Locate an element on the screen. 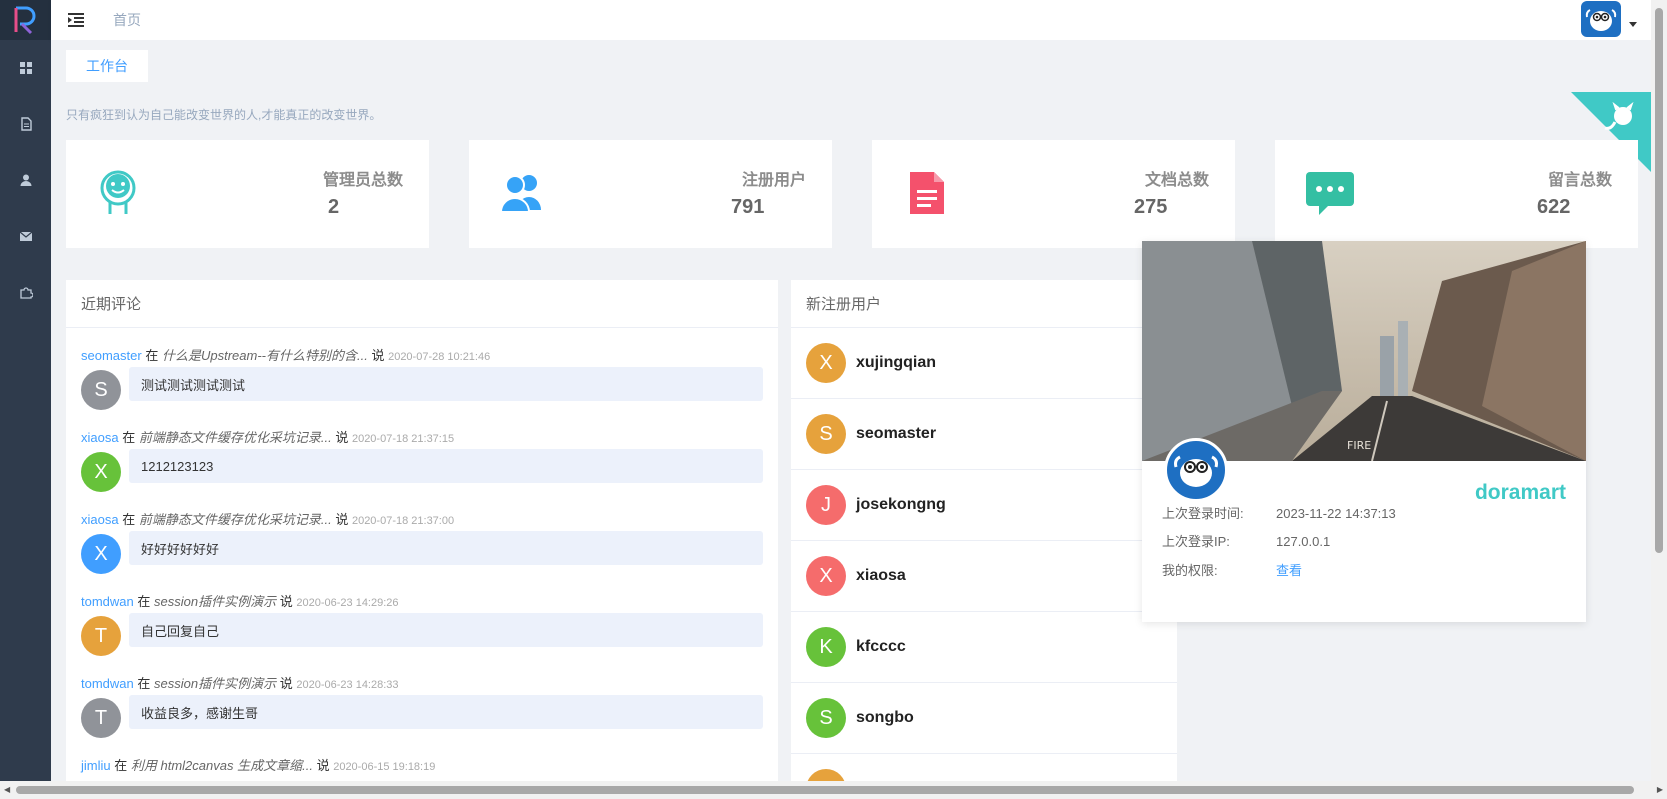 The height and width of the screenshot is (799, 1667). profile-avatar is located at coordinates (1196, 470).